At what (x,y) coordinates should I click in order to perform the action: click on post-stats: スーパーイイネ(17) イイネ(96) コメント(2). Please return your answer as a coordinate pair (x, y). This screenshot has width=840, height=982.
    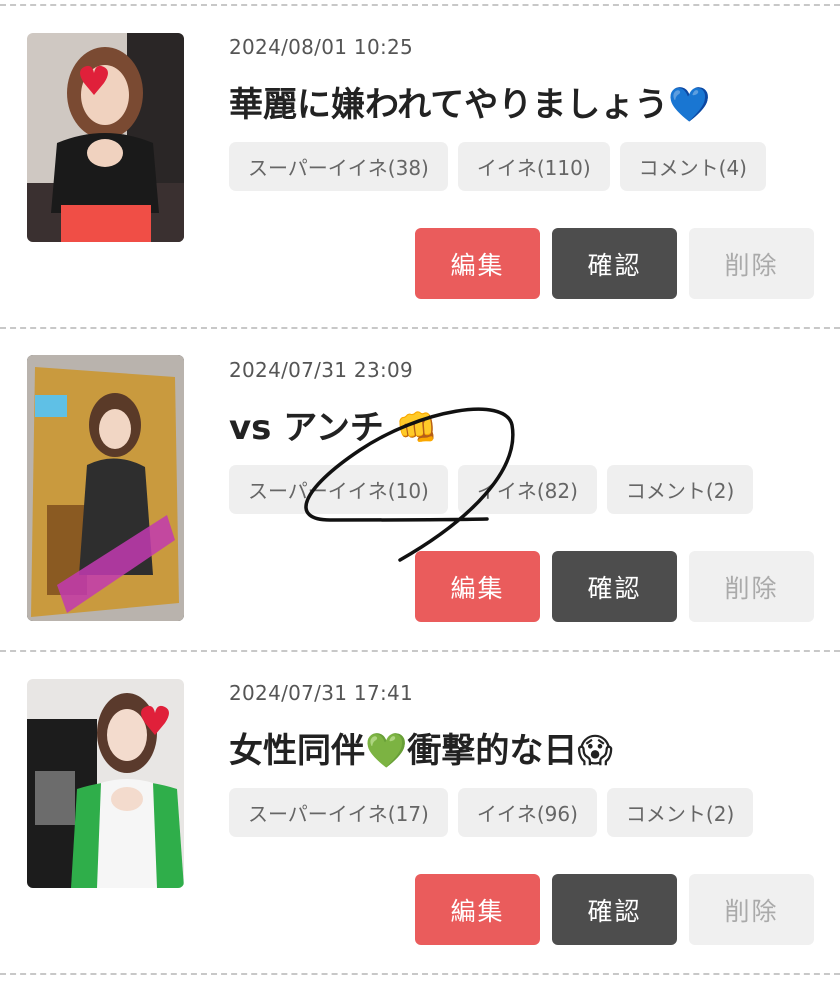
    Looking at the image, I should click on (491, 812).